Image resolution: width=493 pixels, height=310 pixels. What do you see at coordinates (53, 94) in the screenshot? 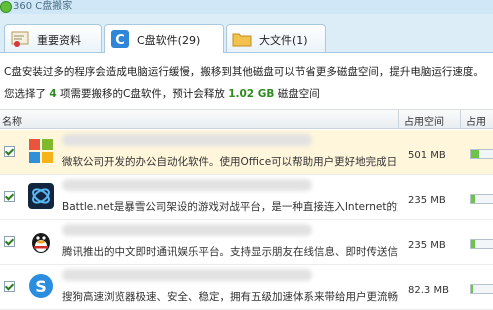
I see `selected-count: 4` at bounding box center [53, 94].